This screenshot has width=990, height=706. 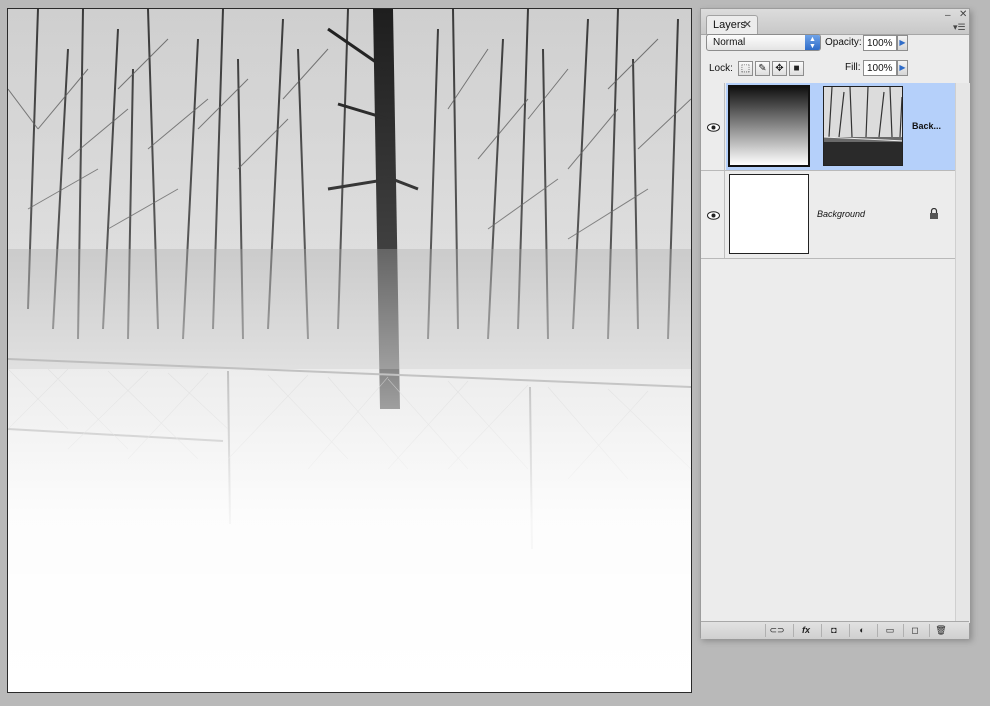 I want to click on lock-image-icon: ✎, so click(x=762, y=68).